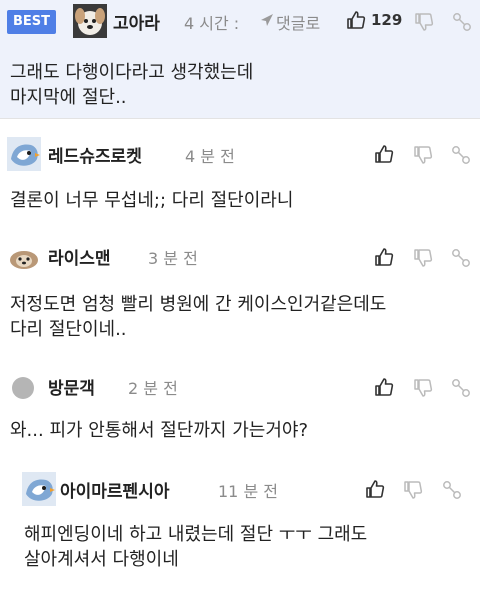 The width and height of the screenshot is (480, 589). What do you see at coordinates (68, 329) in the screenshot?
I see `comment-line: 다리 절단이네..` at bounding box center [68, 329].